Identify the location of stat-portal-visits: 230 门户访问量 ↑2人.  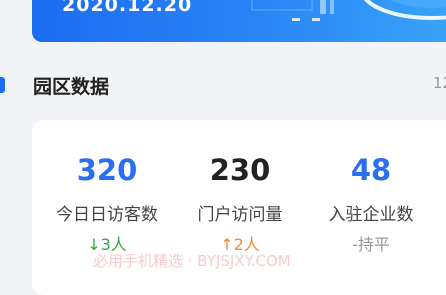
(240, 202).